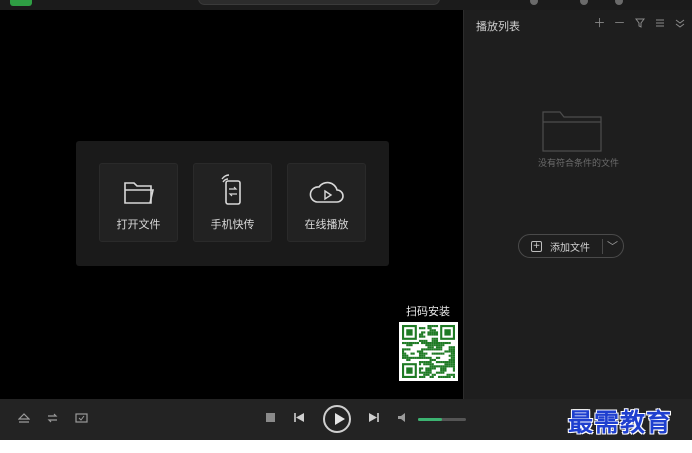 This screenshot has width=692, height=453. I want to click on title-bar, so click(346, 5).